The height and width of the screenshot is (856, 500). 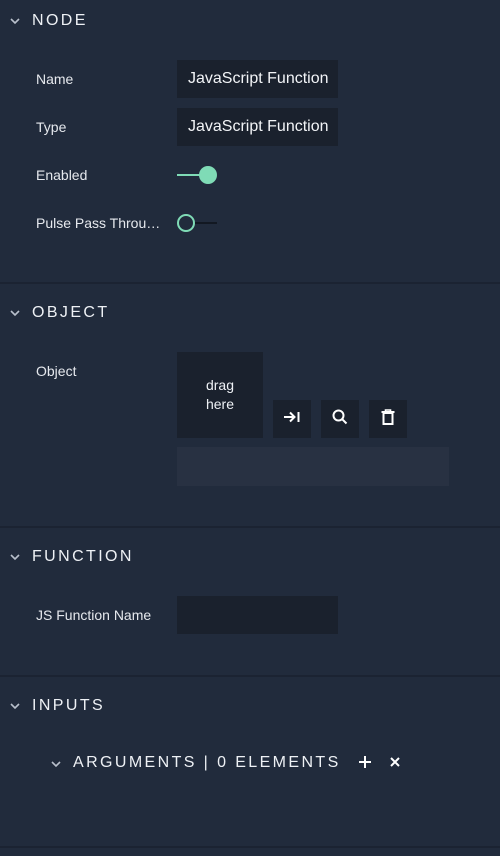 I want to click on arguments-title: ARGUMENTS | 0 ELEMENTS, so click(x=207, y=762).